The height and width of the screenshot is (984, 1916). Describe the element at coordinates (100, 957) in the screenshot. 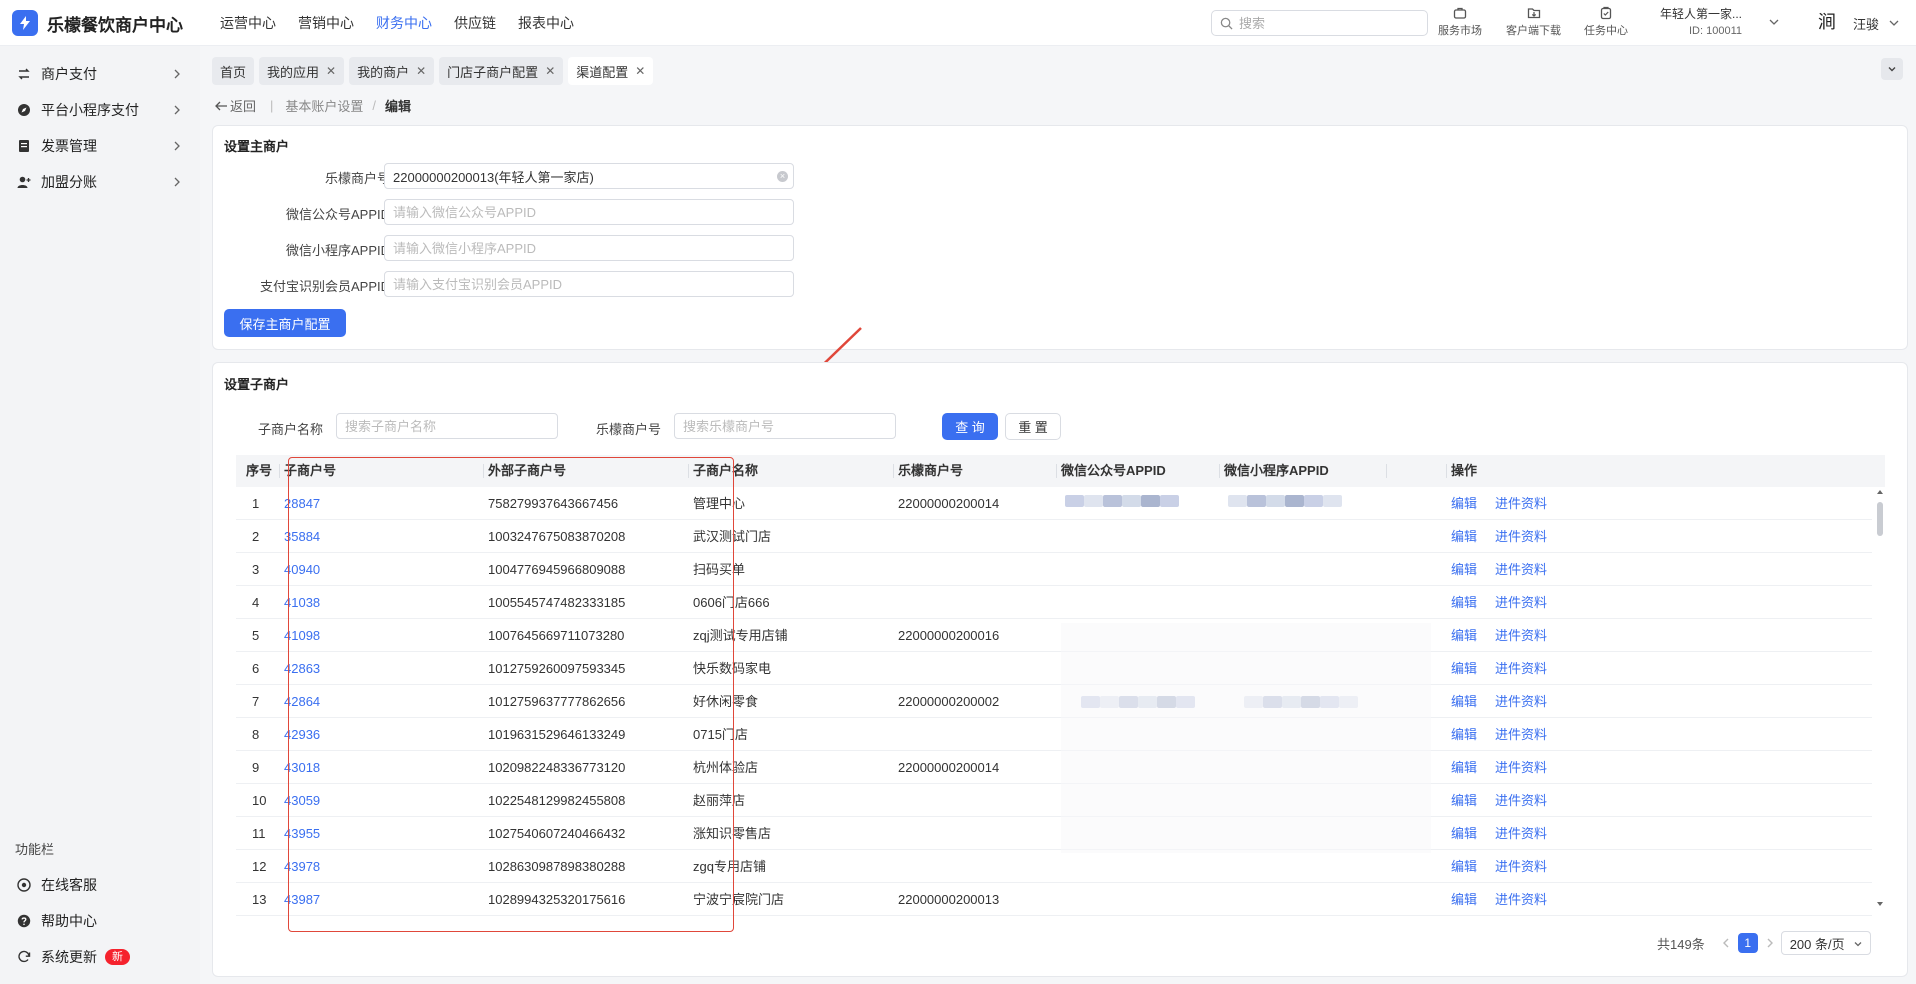

I see `sidebar-item-system-update: 系统更新 新` at that location.